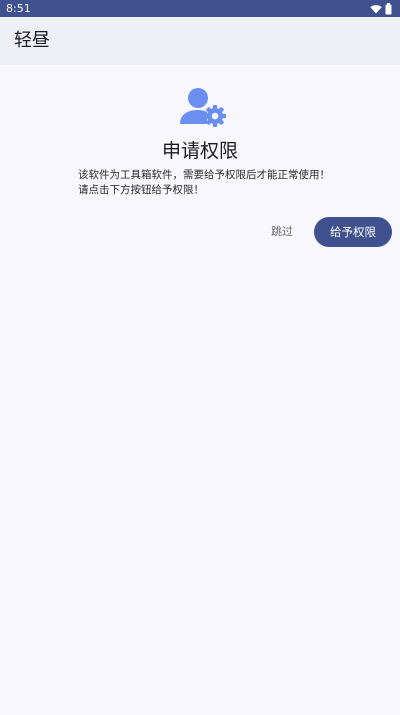  Describe the element at coordinates (199, 151) in the screenshot. I see `permission-title: 申请权限` at that location.